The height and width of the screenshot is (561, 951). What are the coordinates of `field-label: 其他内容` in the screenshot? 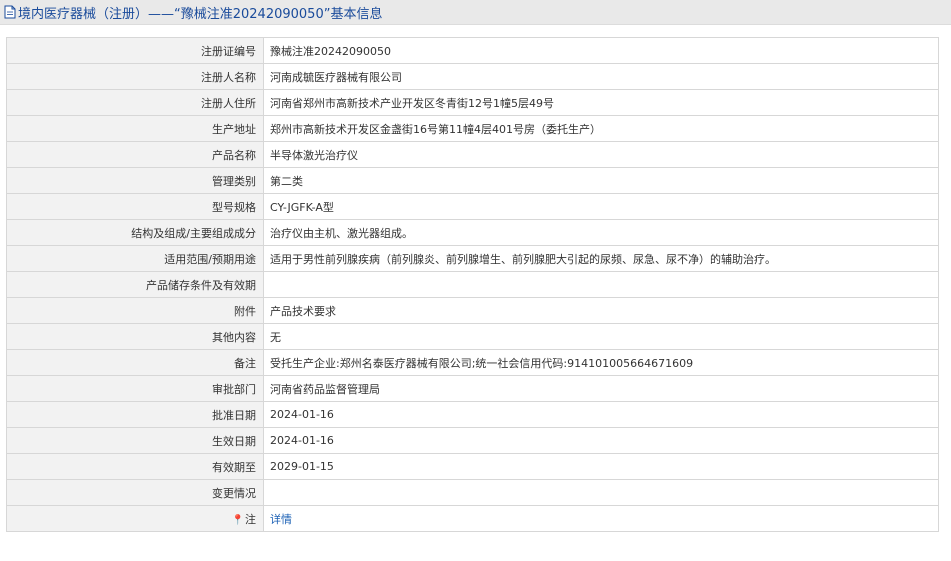 It's located at (135, 336).